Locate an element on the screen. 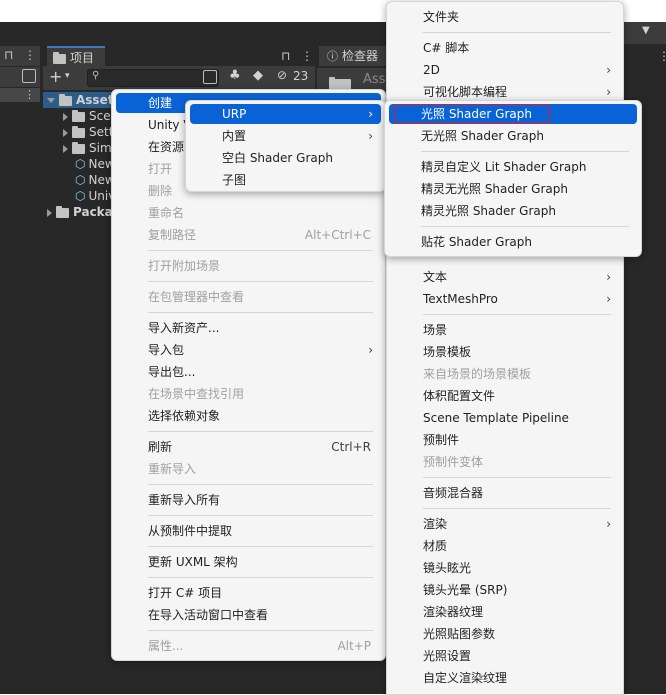  layout-dropdown: ▼ is located at coordinates (644, 33).